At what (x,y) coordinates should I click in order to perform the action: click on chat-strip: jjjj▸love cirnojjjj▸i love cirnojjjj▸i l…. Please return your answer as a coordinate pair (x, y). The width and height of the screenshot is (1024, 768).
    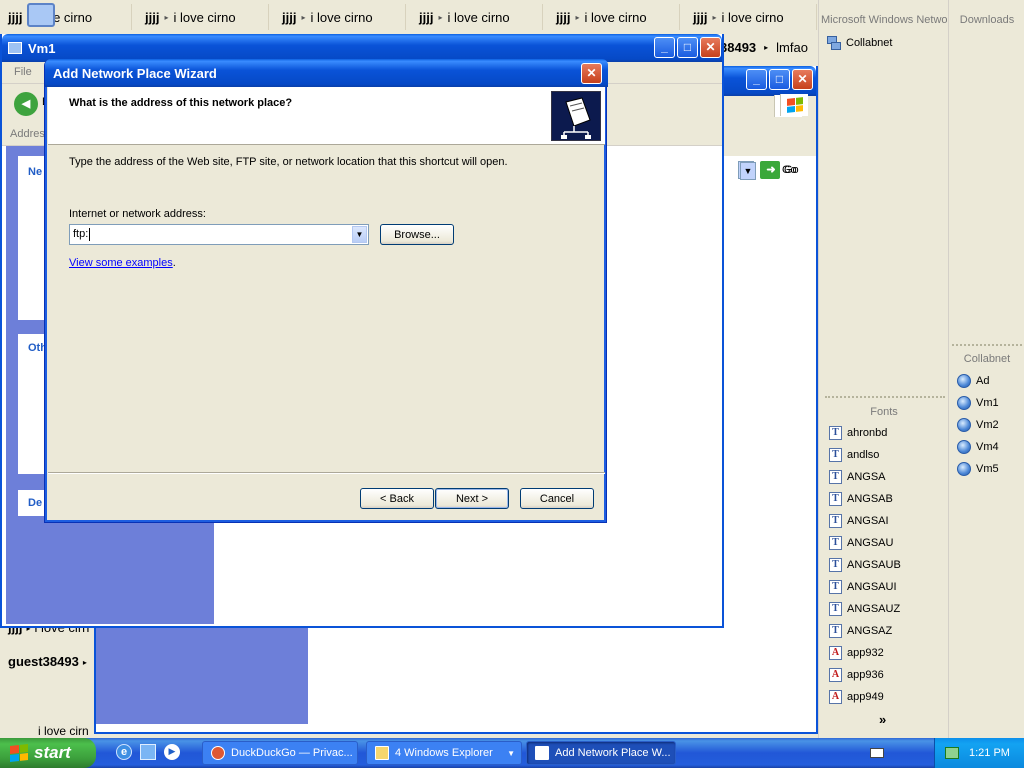
    Looking at the image, I should click on (409, 17).